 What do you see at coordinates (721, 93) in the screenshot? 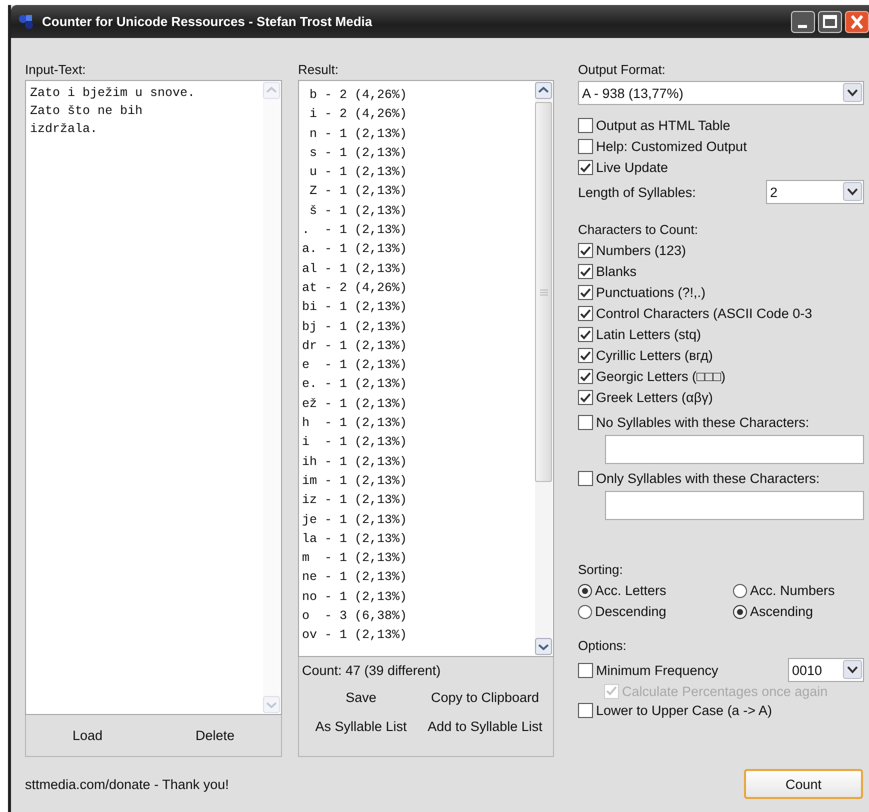
I see `output-format-dropdown: A - 938 (13,77%)` at bounding box center [721, 93].